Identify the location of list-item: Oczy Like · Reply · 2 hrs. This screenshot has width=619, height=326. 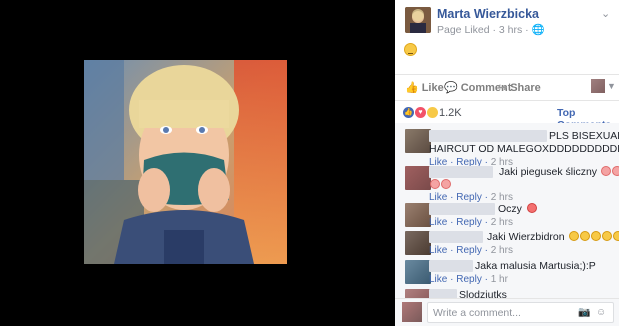
(507, 217).